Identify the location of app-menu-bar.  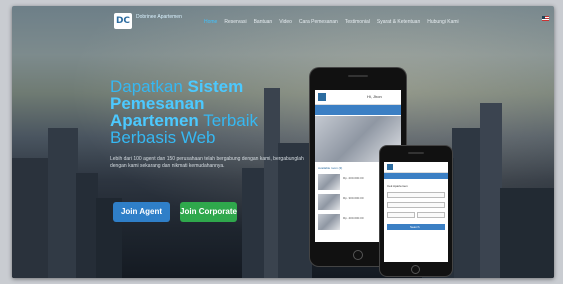
(358, 110).